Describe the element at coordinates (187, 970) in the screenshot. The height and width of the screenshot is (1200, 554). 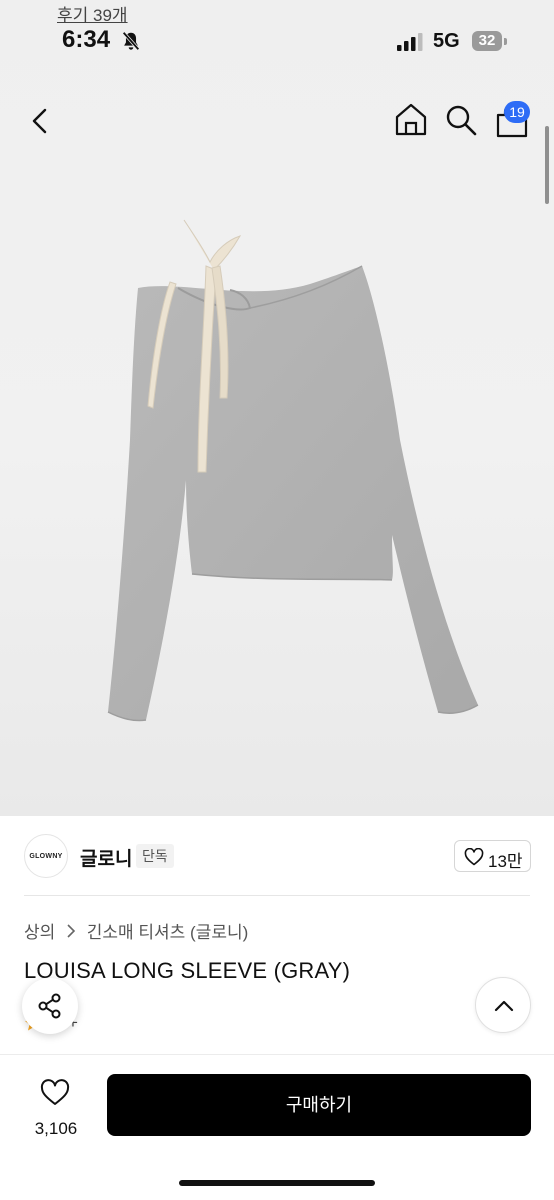
I see `product-title: LOUISA LONG SLEEVE (GRAY)` at that location.